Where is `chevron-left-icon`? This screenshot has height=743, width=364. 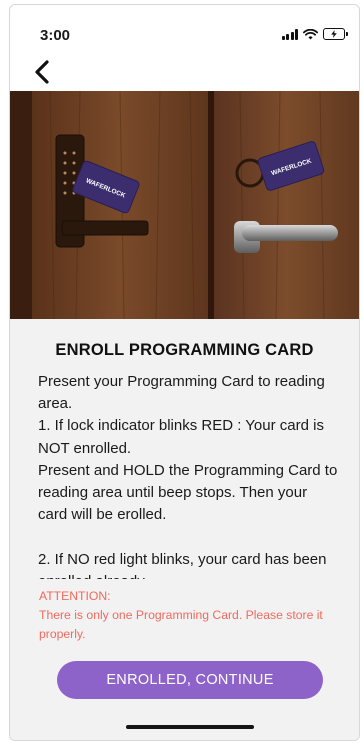 chevron-left-icon is located at coordinates (42, 72).